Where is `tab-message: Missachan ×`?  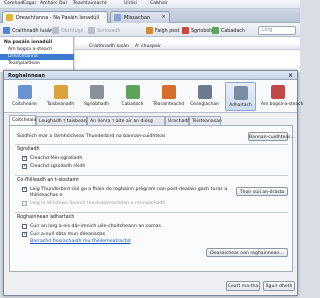 tab-message: Missachan × is located at coordinates (140, 17).